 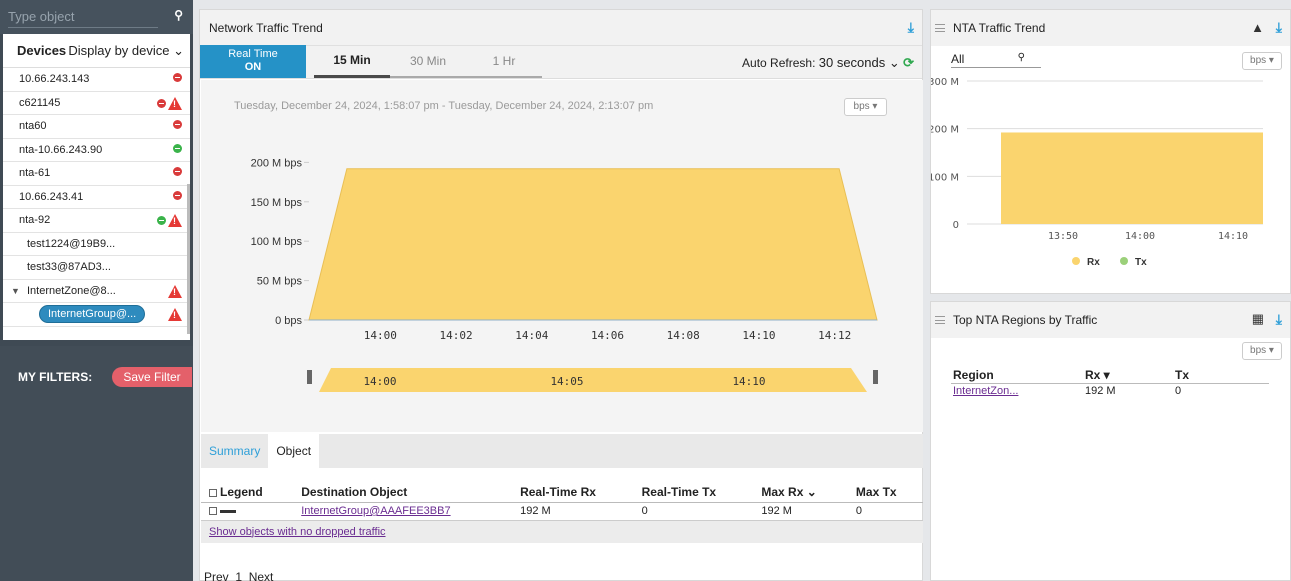 I want to click on search-input, so click(x=83, y=17).